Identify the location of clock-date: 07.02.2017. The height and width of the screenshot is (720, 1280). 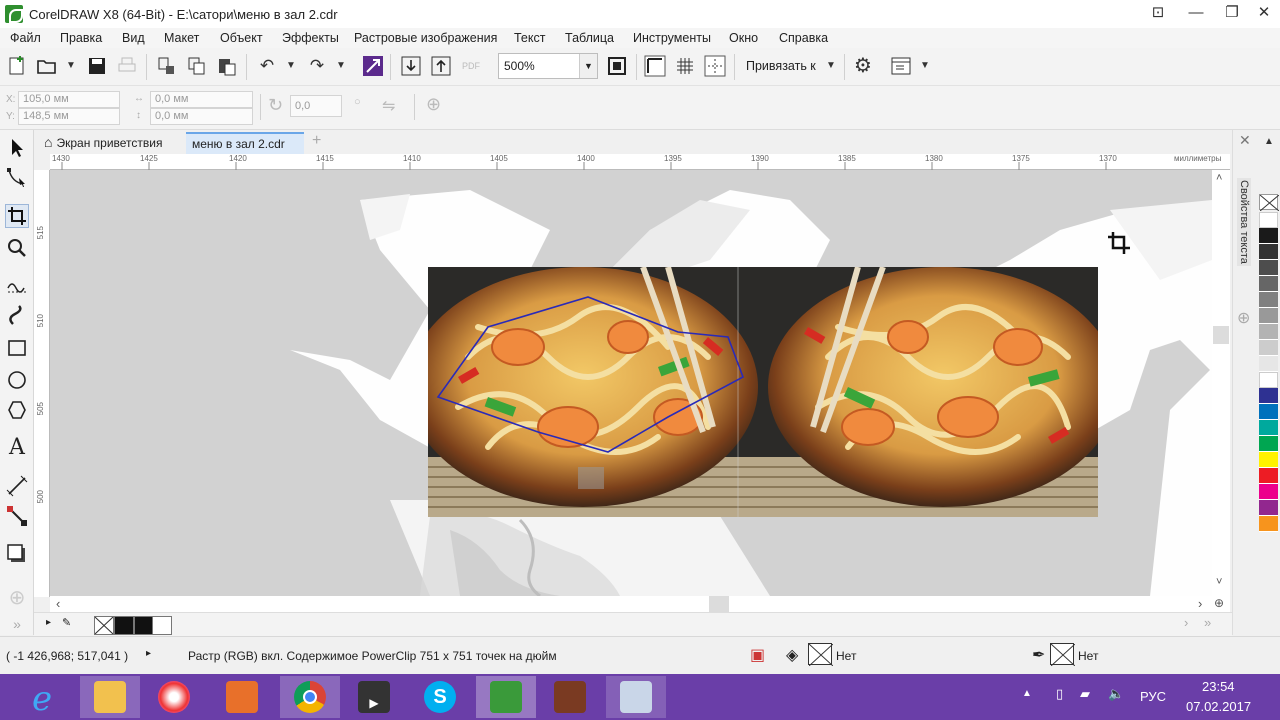
(1218, 706).